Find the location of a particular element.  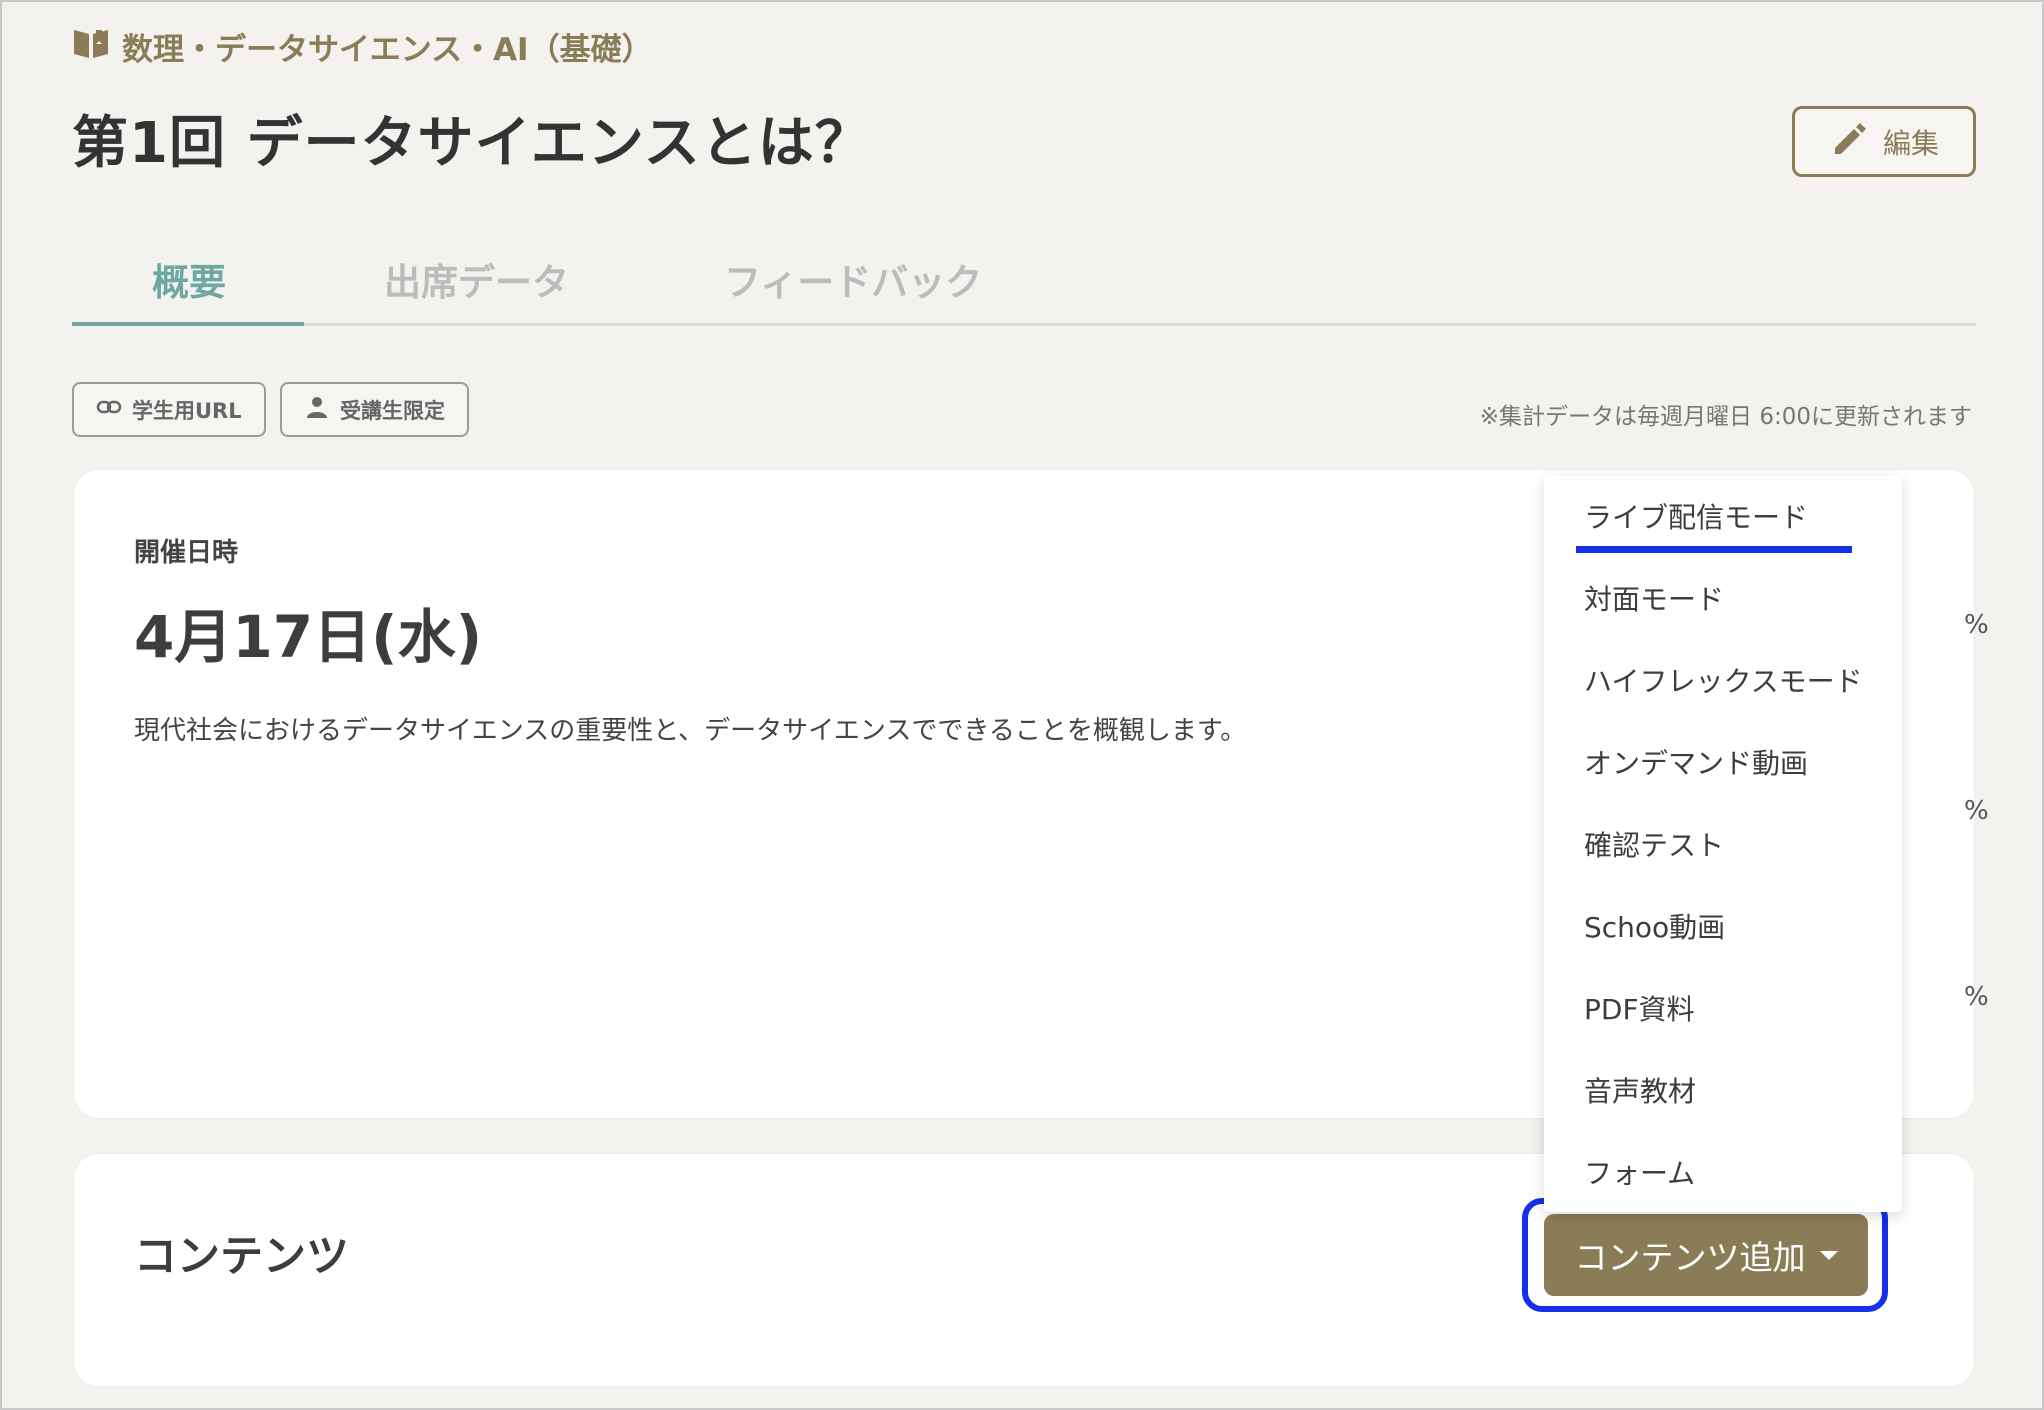

student-url-chip: 学生用URL is located at coordinates (169, 409).